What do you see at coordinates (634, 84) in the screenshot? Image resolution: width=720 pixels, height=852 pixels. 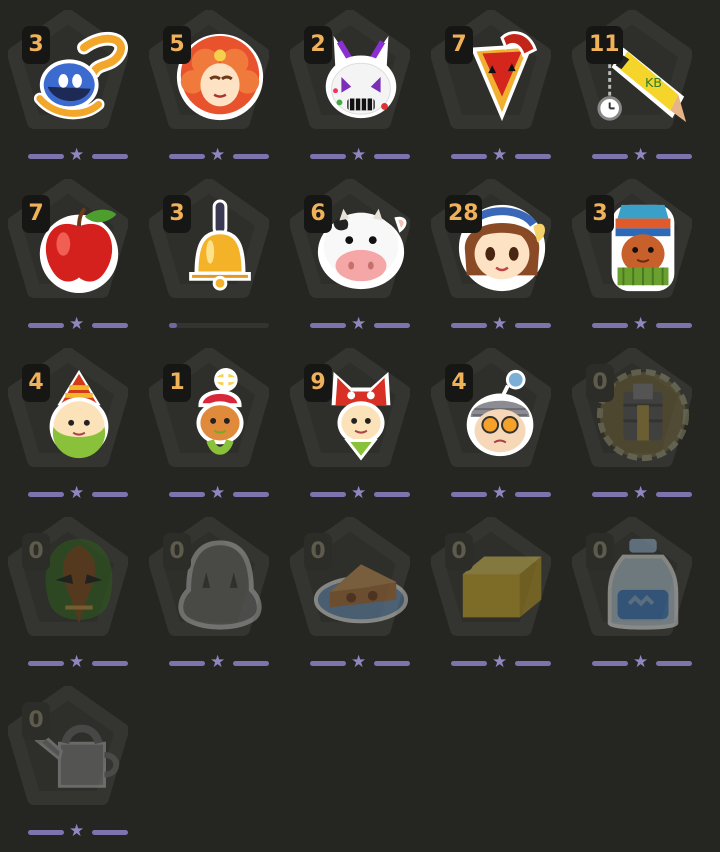 I see `collection-item-slot: 11 ★` at bounding box center [634, 84].